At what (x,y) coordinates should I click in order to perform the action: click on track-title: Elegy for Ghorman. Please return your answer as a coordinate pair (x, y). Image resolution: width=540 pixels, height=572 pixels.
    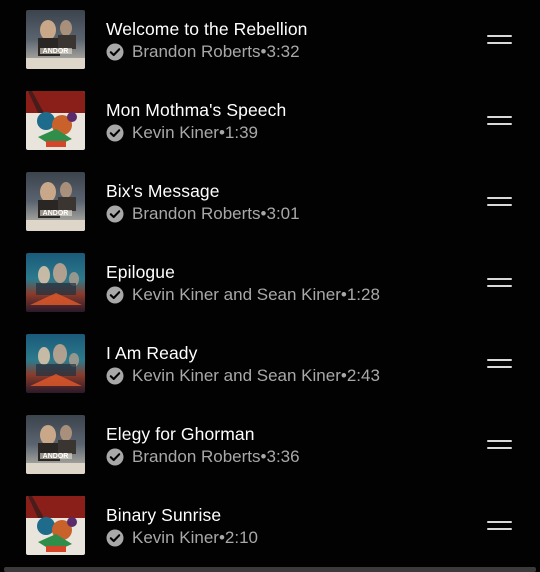
    Looking at the image, I should click on (180, 434).